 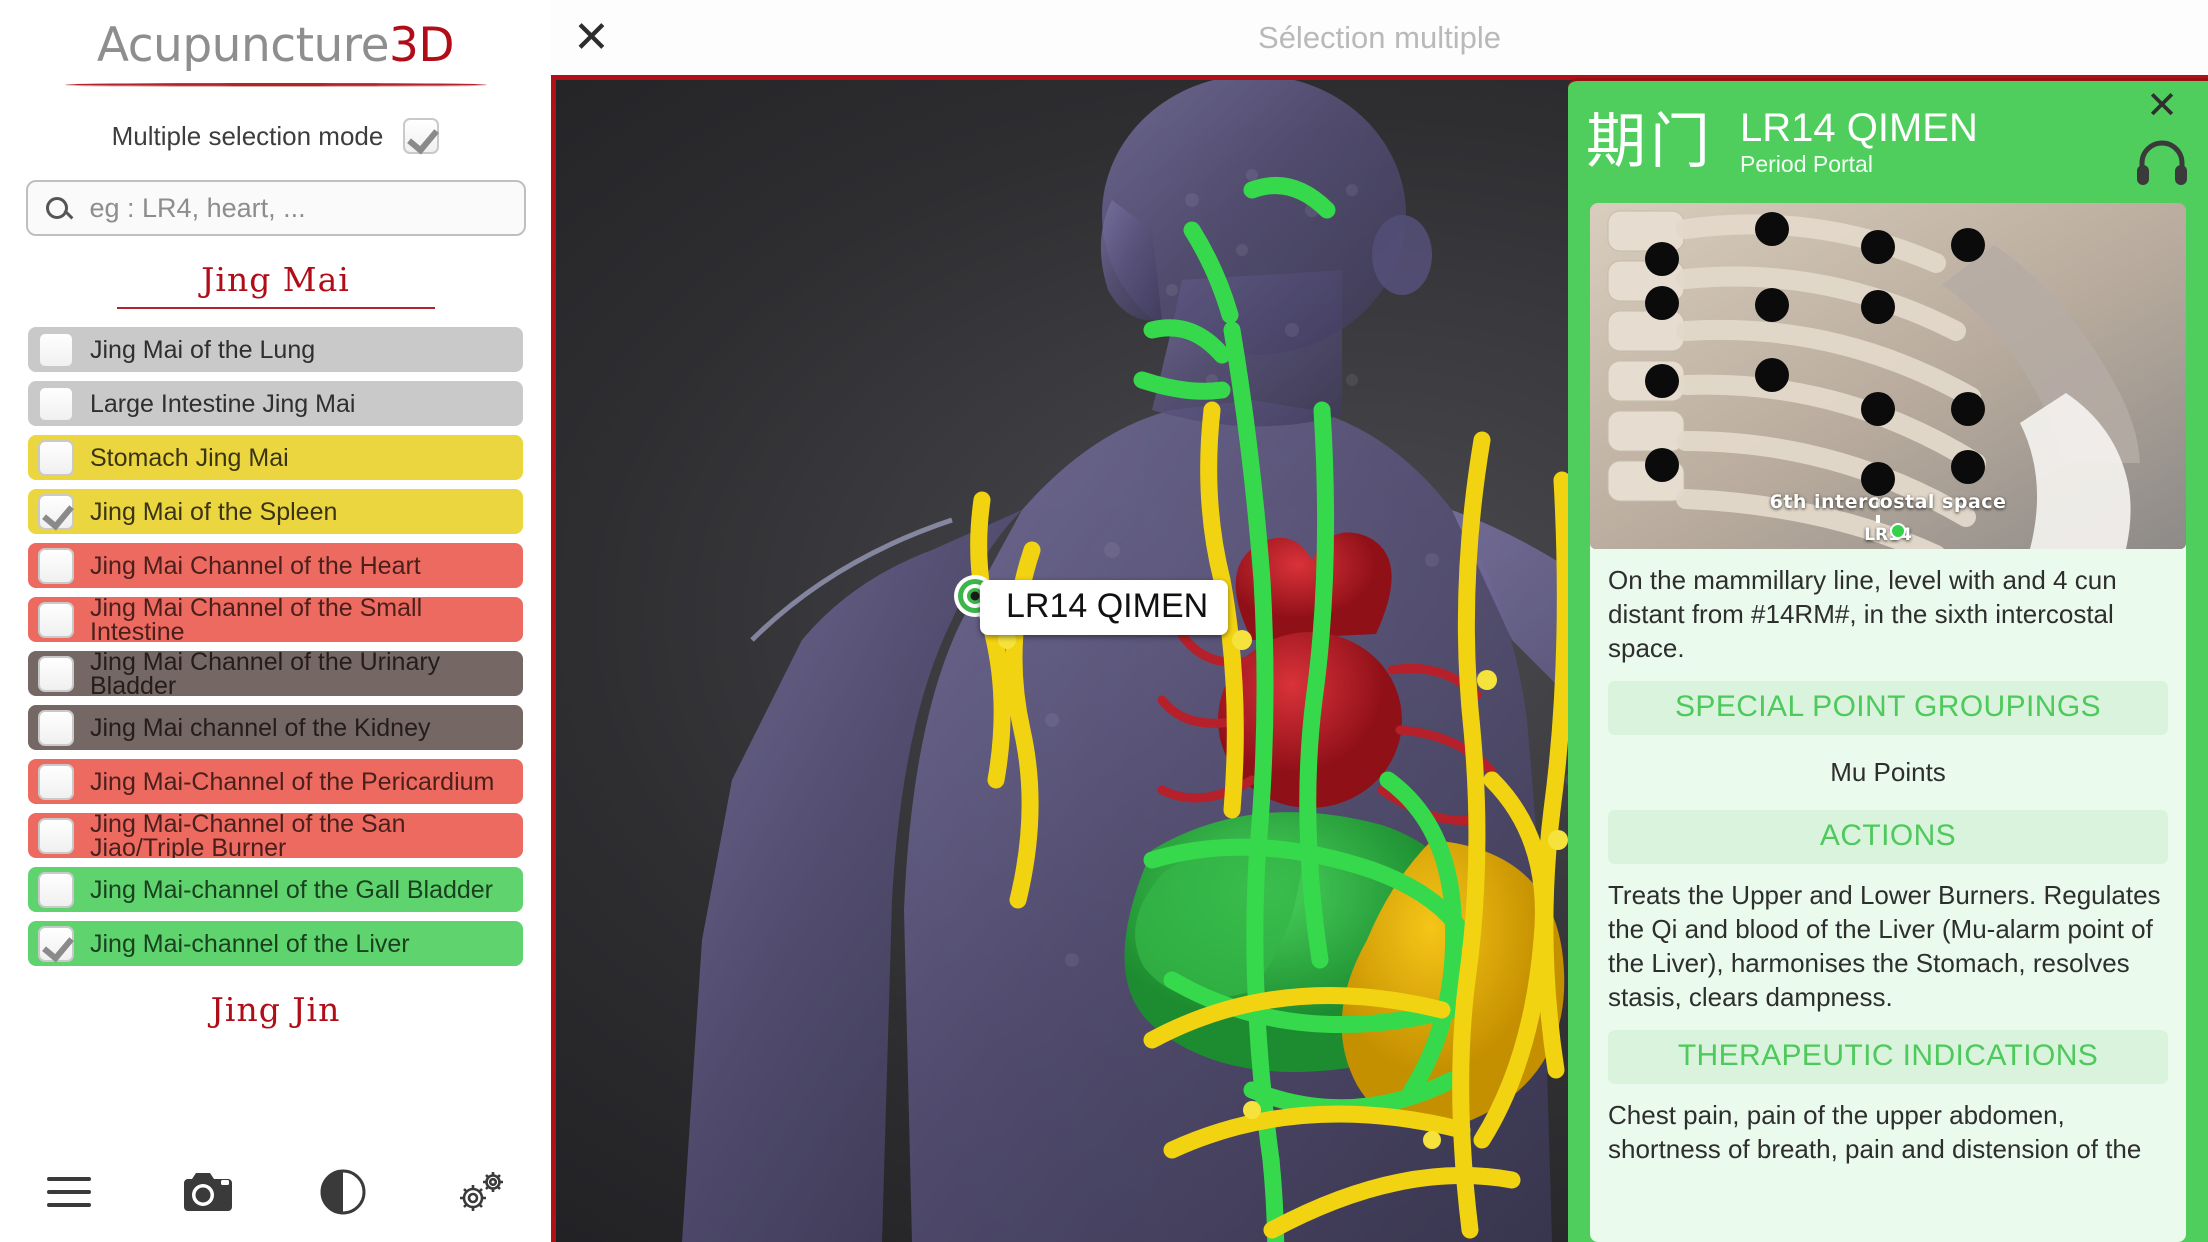 I want to click on gears-icon, so click(x=481, y=1191).